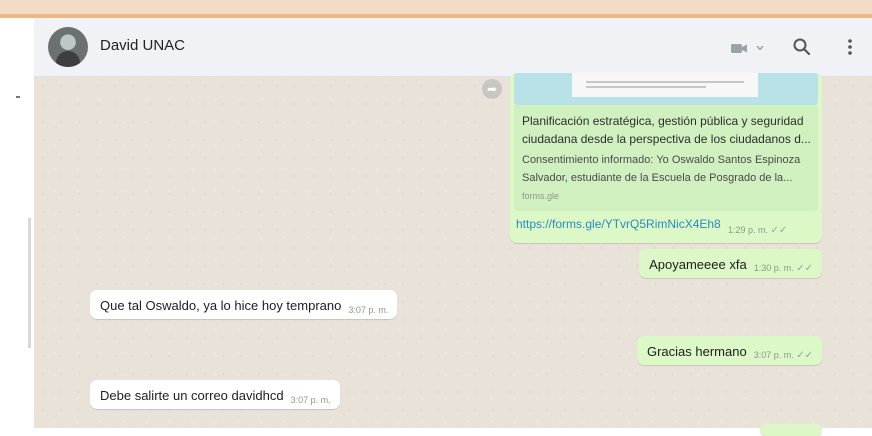 The width and height of the screenshot is (872, 436). I want to click on link-preview-image, so click(666, 89).